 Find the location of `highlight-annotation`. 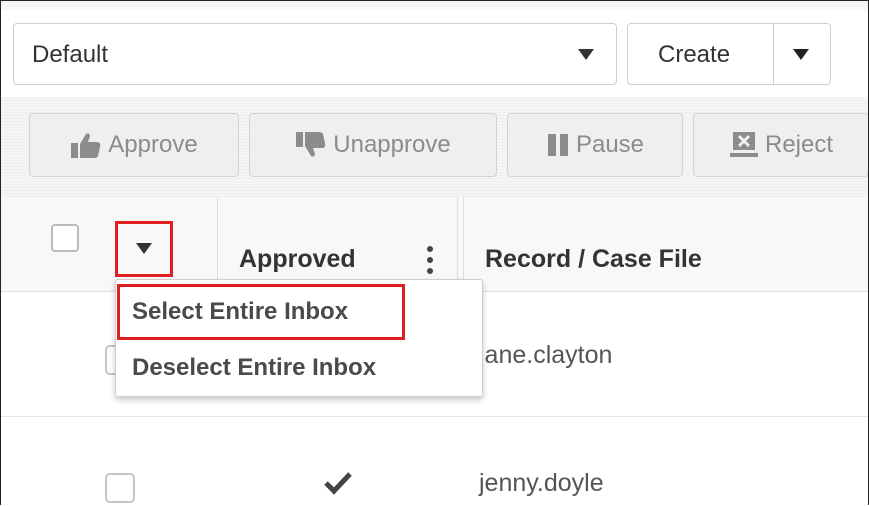

highlight-annotation is located at coordinates (261, 312).